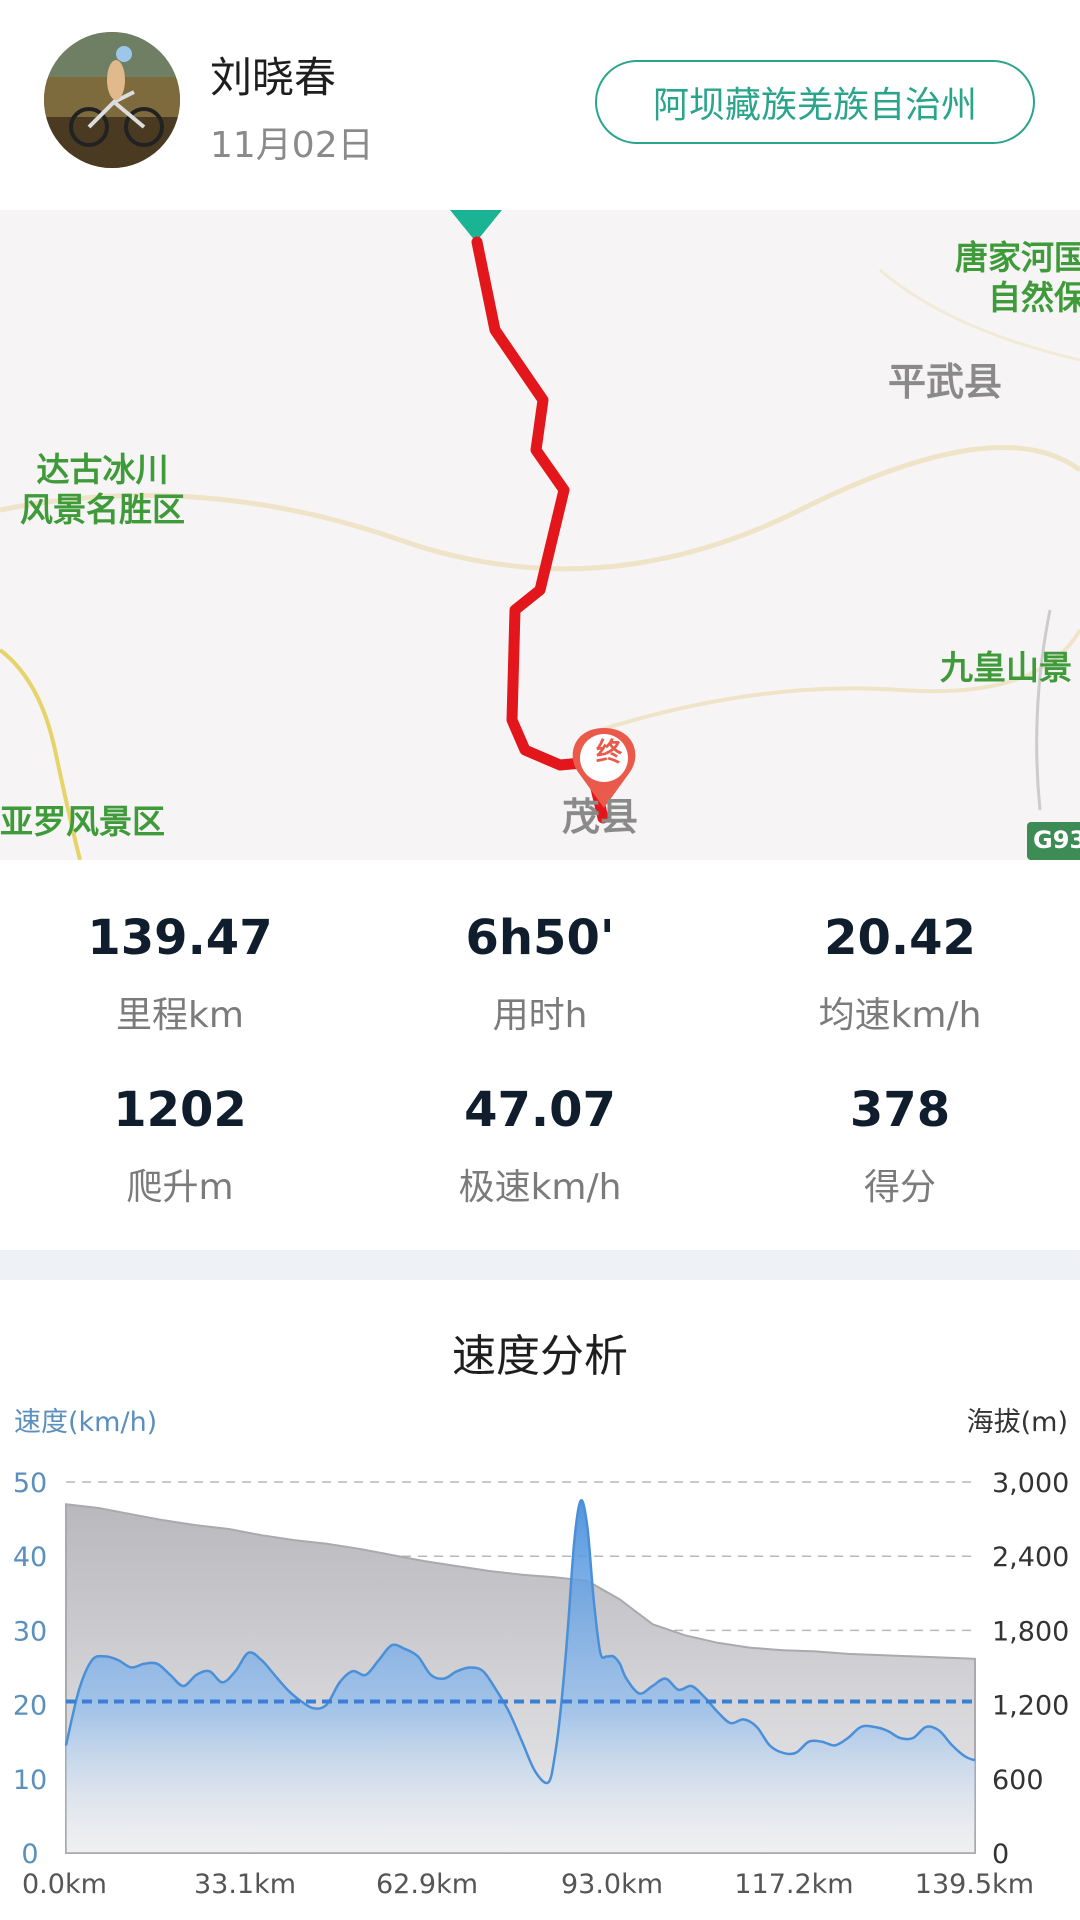 This screenshot has width=1080, height=1920. What do you see at coordinates (540, 530) in the screenshot?
I see `route-line` at bounding box center [540, 530].